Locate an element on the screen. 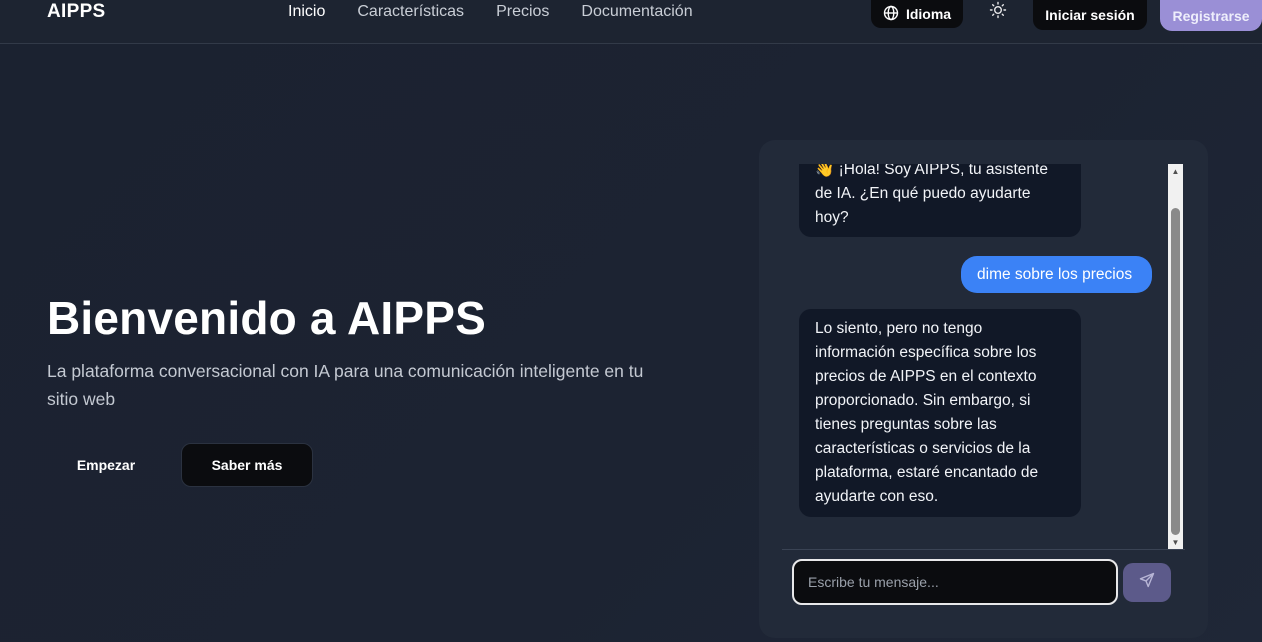 This screenshot has width=1262, height=642. sun-icon is located at coordinates (998, 12).